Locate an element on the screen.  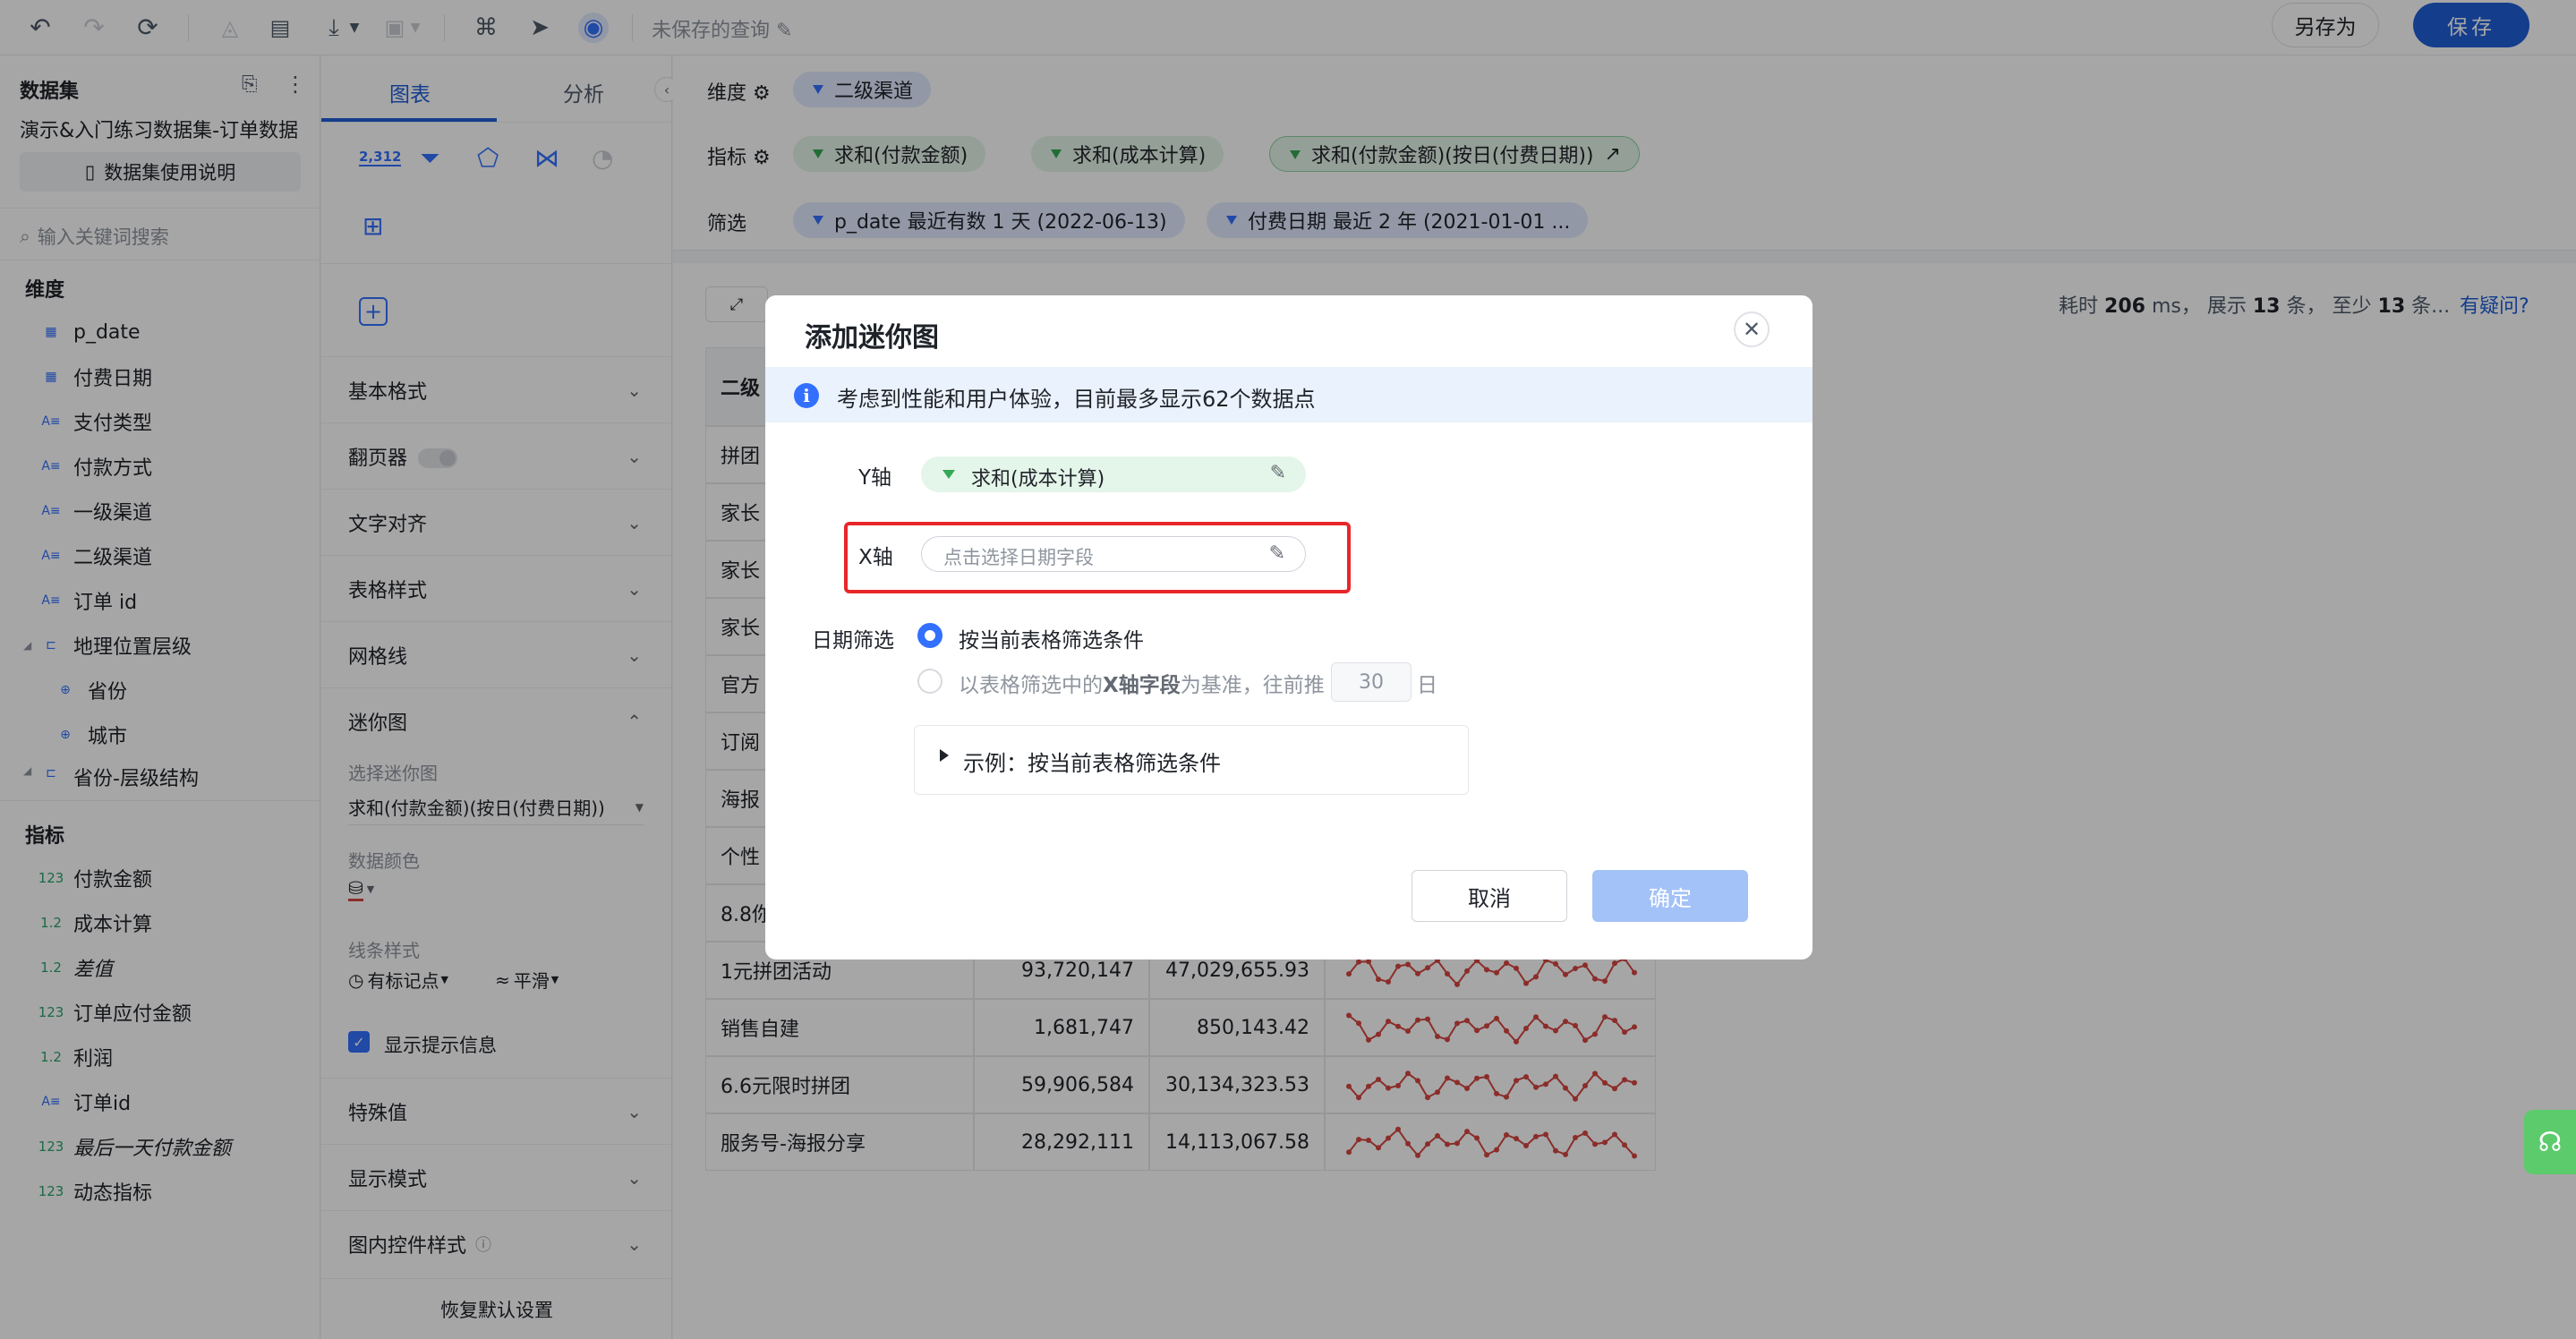
dialog-title: 添加迷你图 is located at coordinates (872, 338).